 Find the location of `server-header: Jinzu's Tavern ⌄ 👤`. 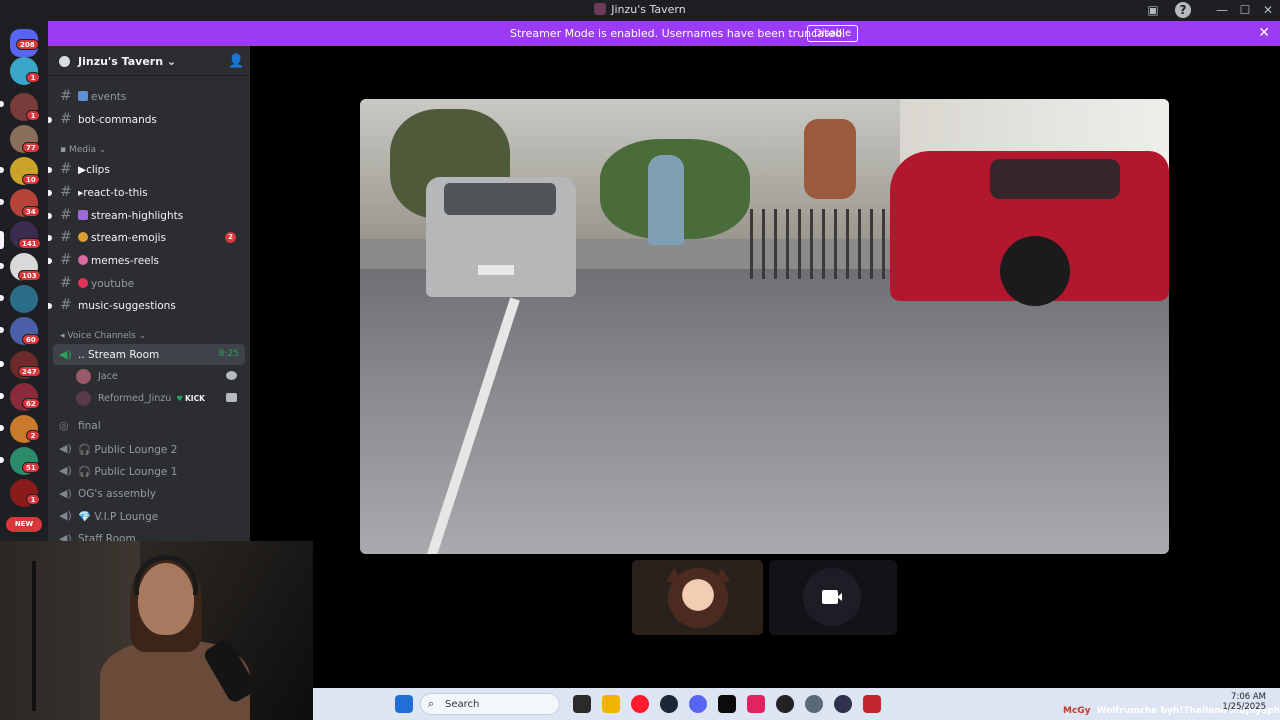

server-header: Jinzu's Tavern ⌄ 👤 is located at coordinates (149, 61).